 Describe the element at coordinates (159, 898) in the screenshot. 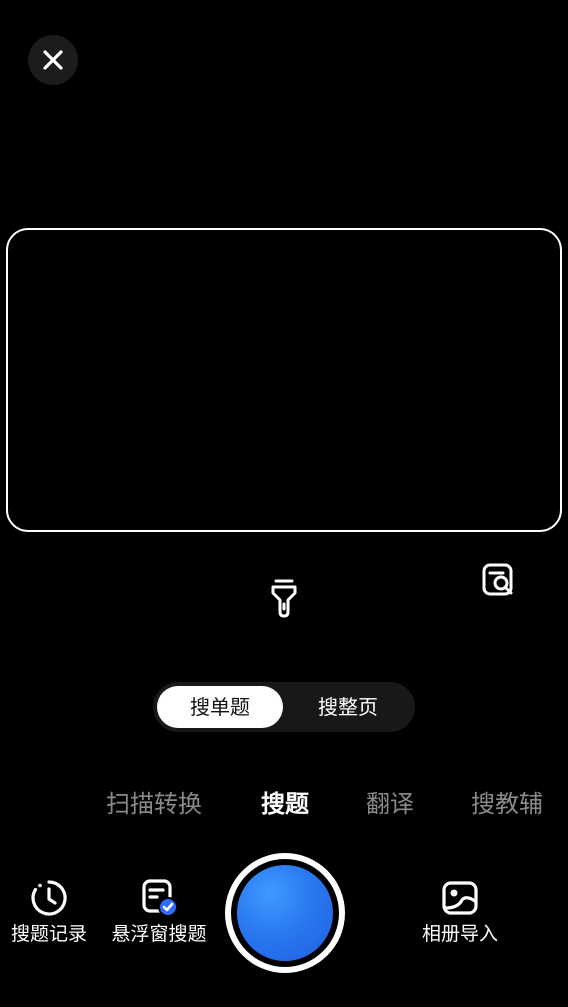

I see `floating-window-icon` at that location.